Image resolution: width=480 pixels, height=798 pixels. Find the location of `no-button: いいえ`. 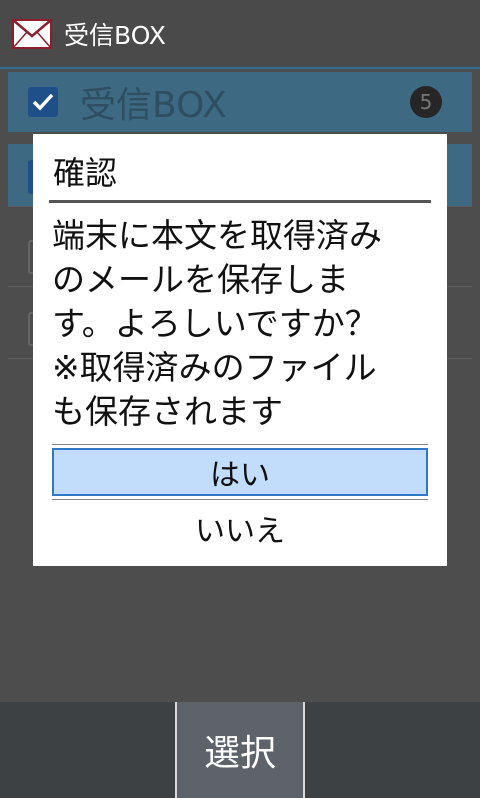

no-button: いいえ is located at coordinates (240, 528).